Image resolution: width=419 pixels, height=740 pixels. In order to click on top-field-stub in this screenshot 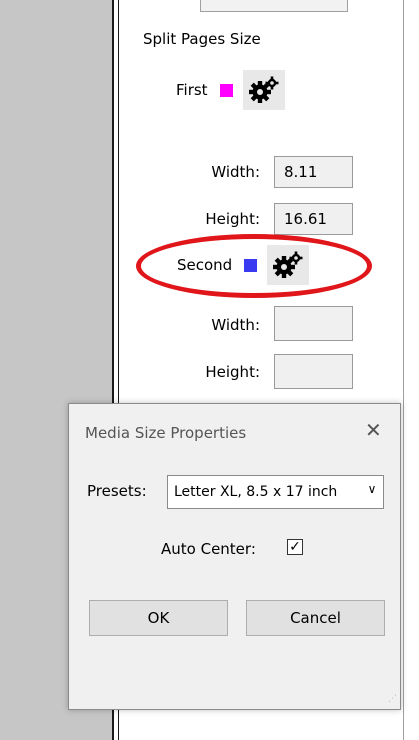, I will do `click(274, 6)`.